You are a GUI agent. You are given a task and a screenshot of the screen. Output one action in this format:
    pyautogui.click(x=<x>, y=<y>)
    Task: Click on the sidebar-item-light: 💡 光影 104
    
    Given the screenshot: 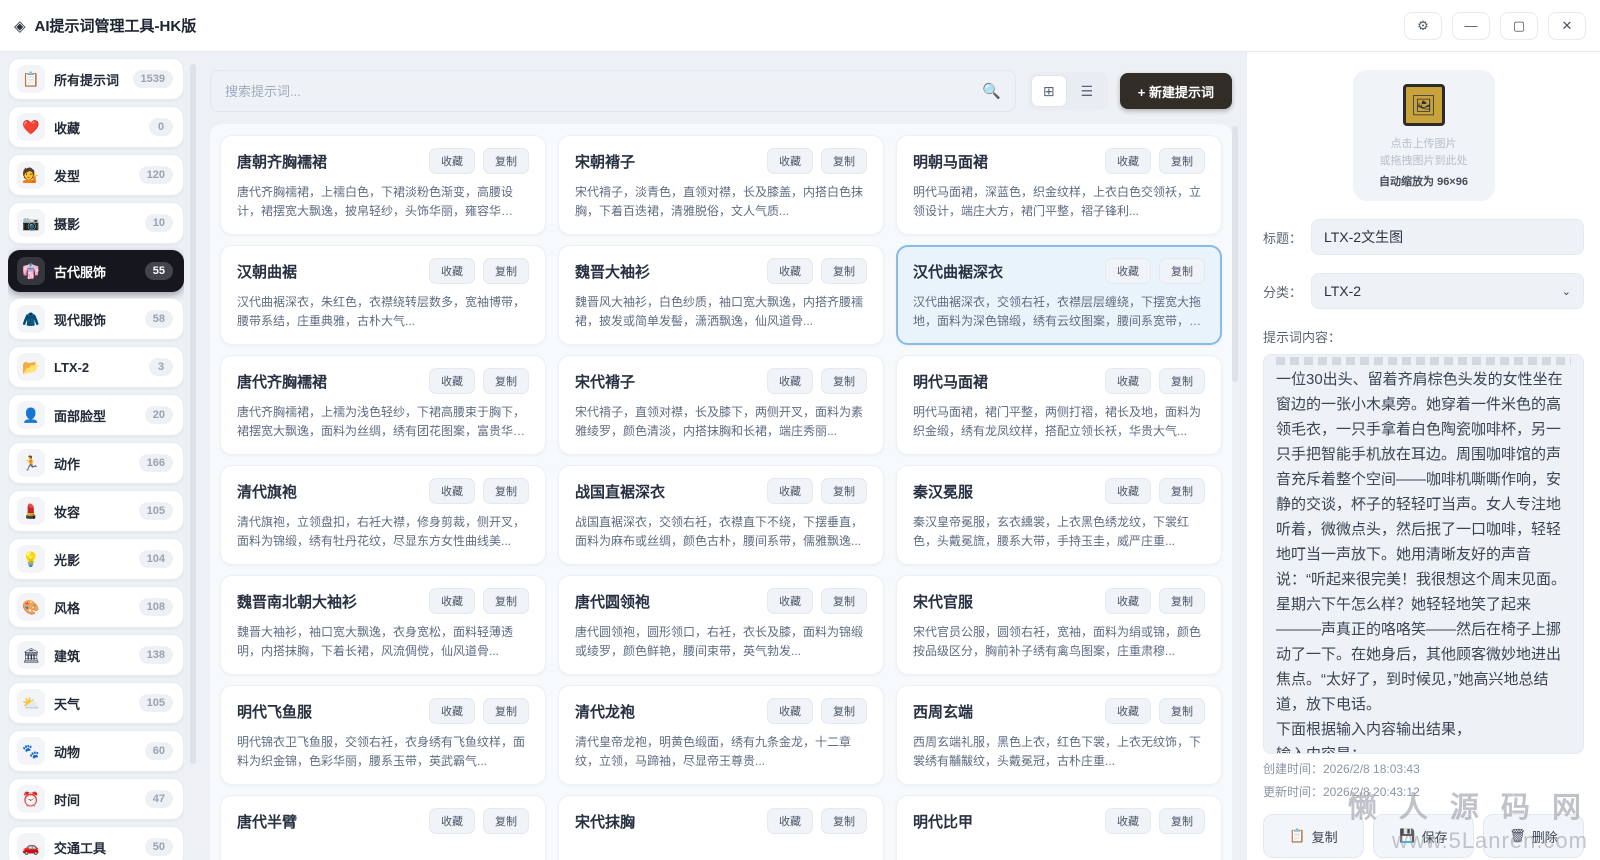 What is the action you would take?
    pyautogui.click(x=96, y=559)
    